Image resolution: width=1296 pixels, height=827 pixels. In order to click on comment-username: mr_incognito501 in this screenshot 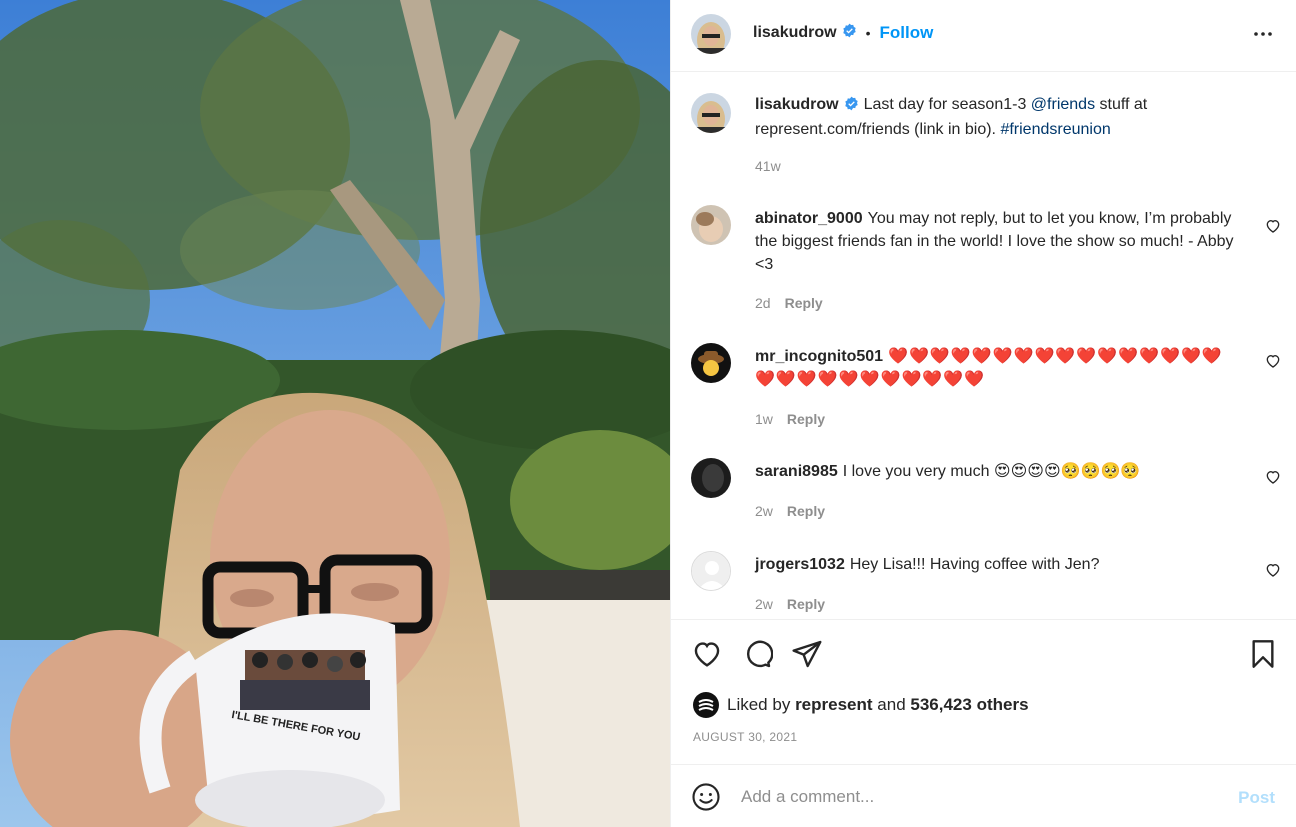, I will do `click(819, 356)`.